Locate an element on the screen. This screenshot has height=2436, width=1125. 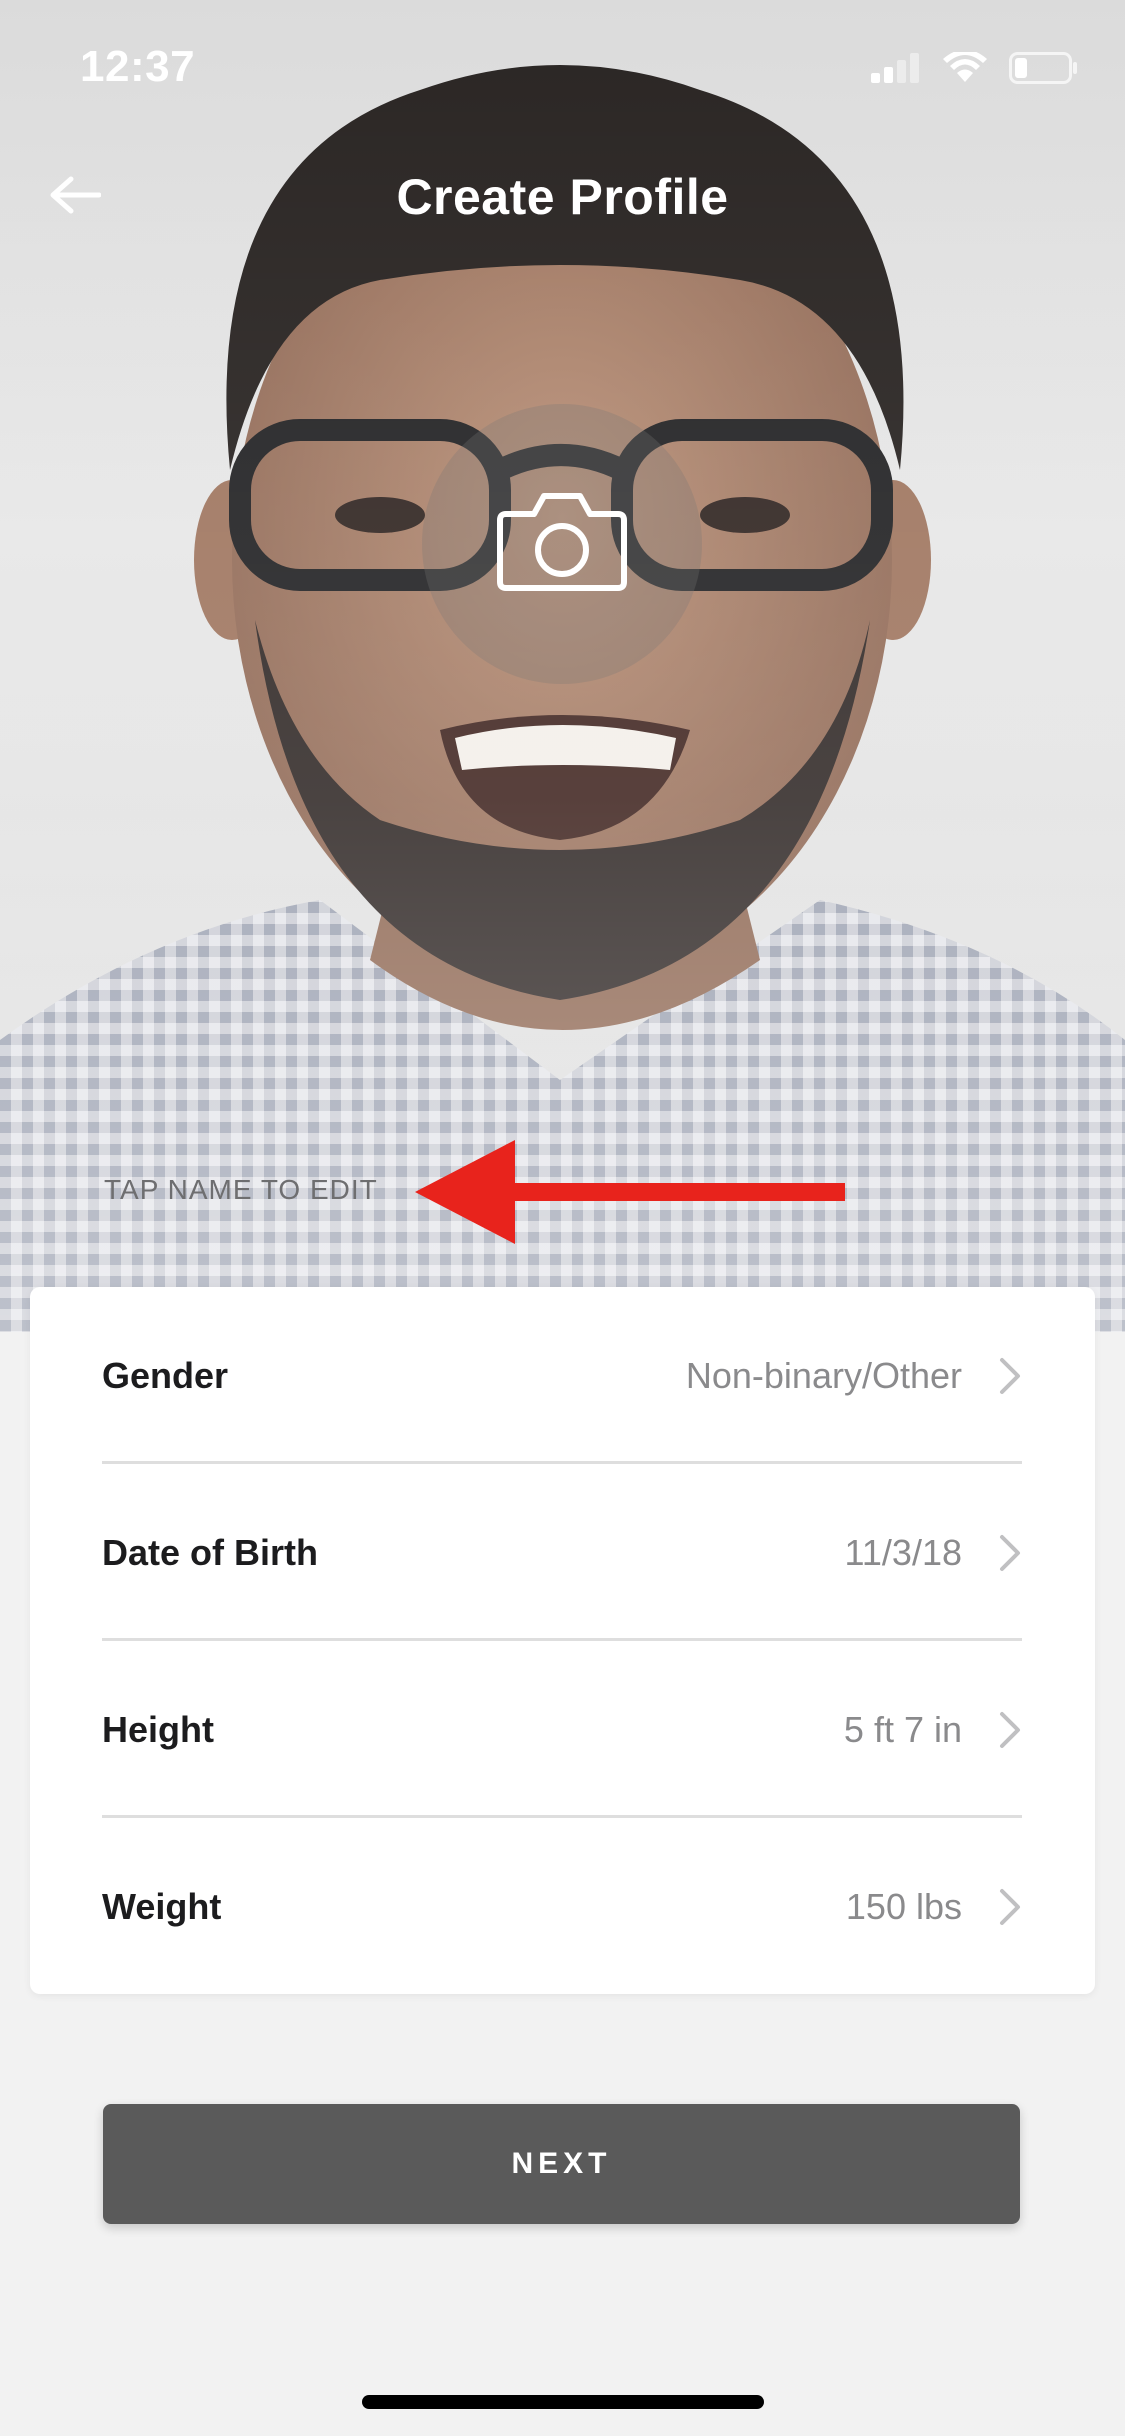
date-of-birth-label: Date of Birth is located at coordinates (210, 1552).